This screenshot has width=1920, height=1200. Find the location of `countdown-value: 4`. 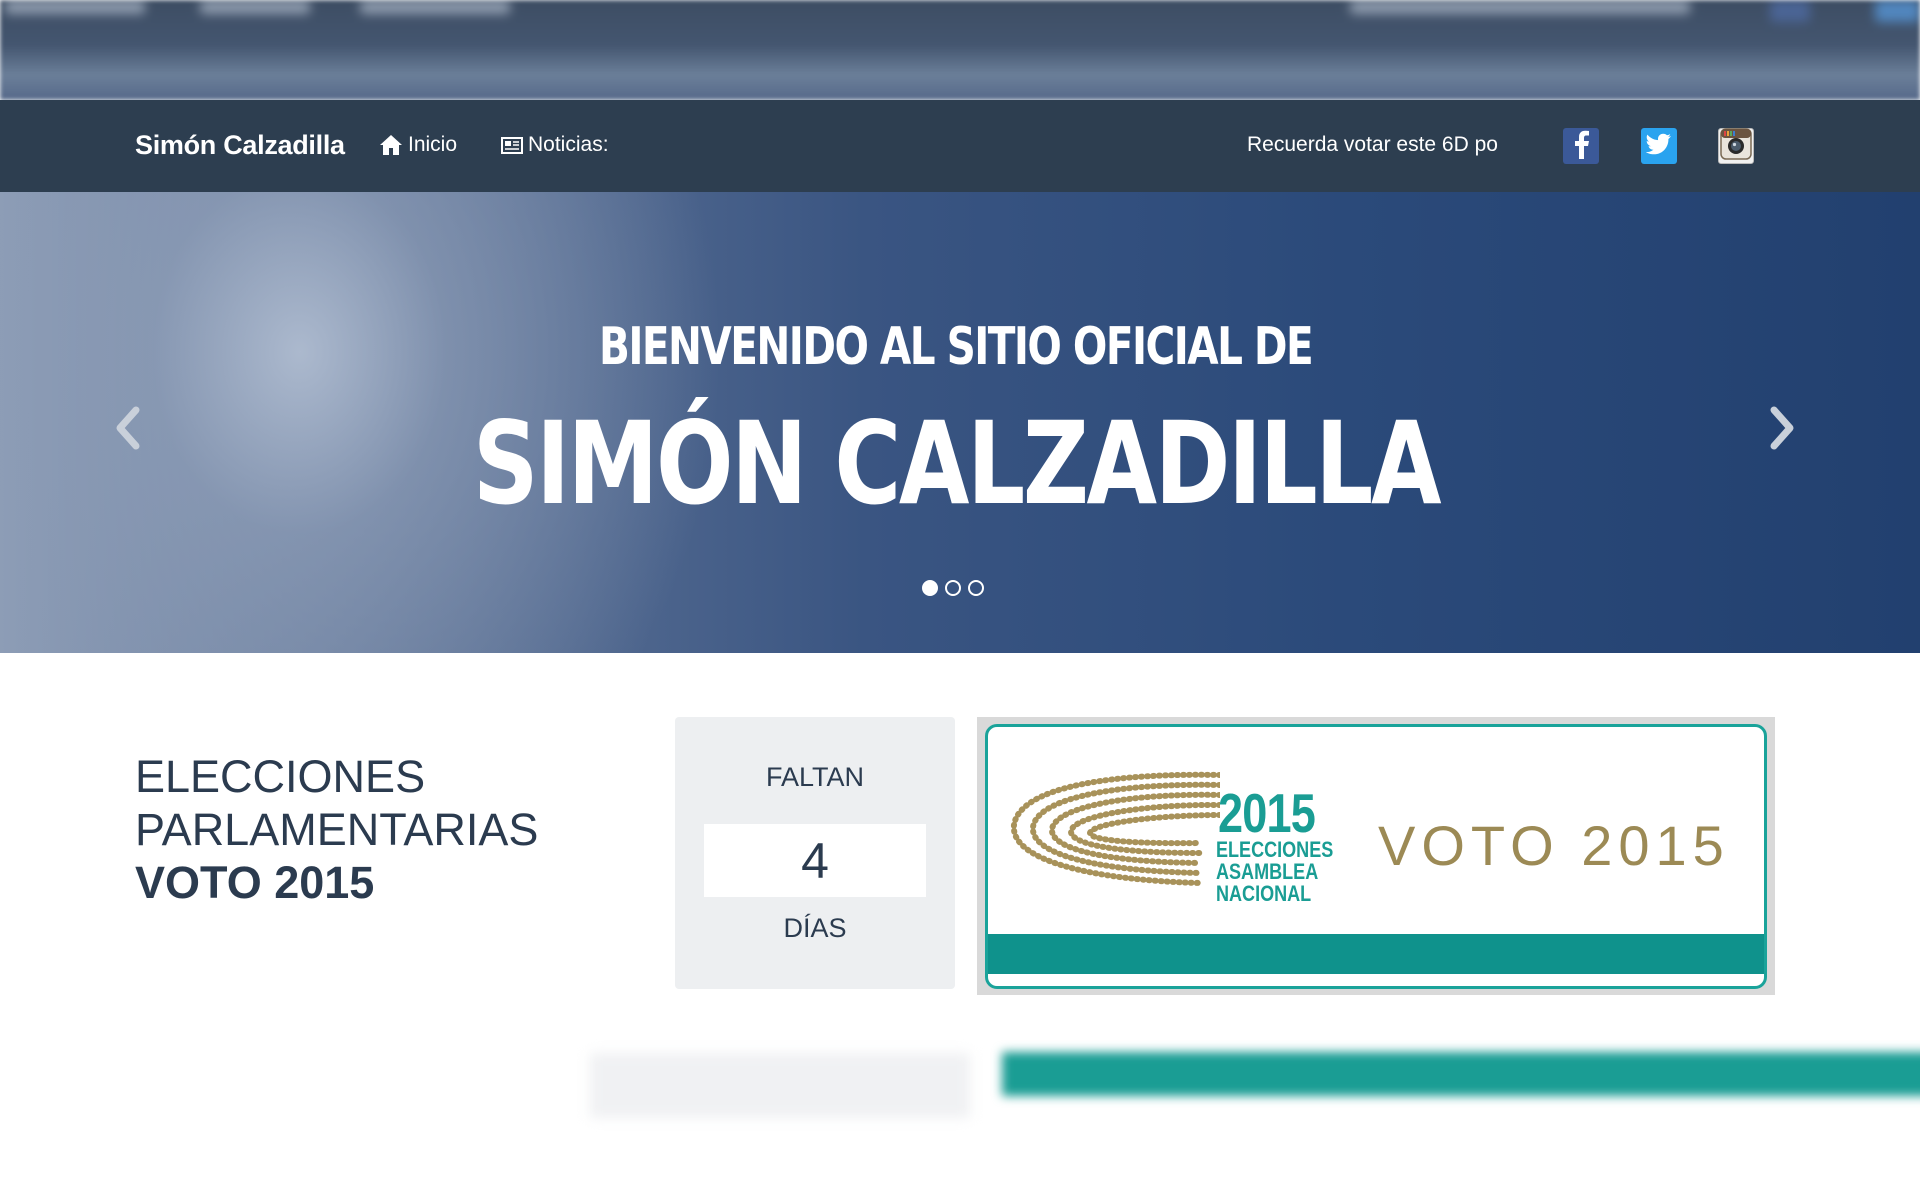

countdown-value: 4 is located at coordinates (815, 860).